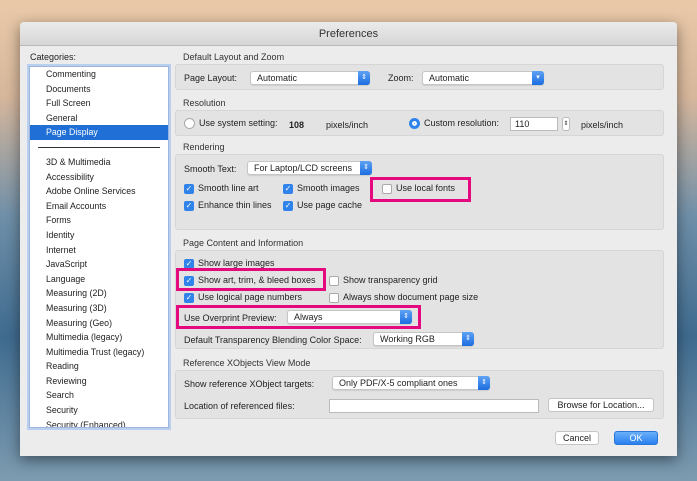 This screenshot has height=481, width=697. I want to click on show-transparency-grid-checkbox: Show transparency grid, so click(383, 280).